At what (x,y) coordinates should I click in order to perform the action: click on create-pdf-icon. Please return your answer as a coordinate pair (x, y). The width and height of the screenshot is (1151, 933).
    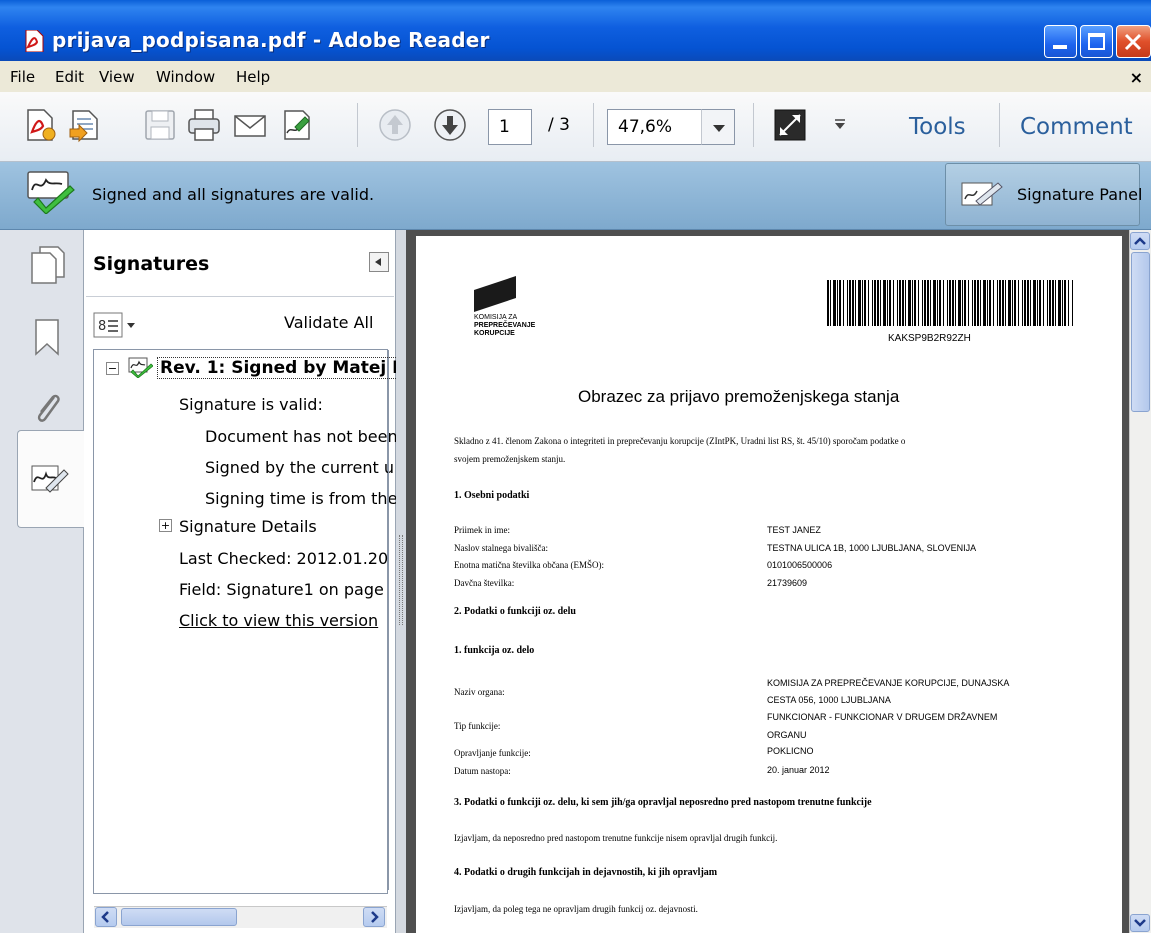
    Looking at the image, I should click on (40, 125).